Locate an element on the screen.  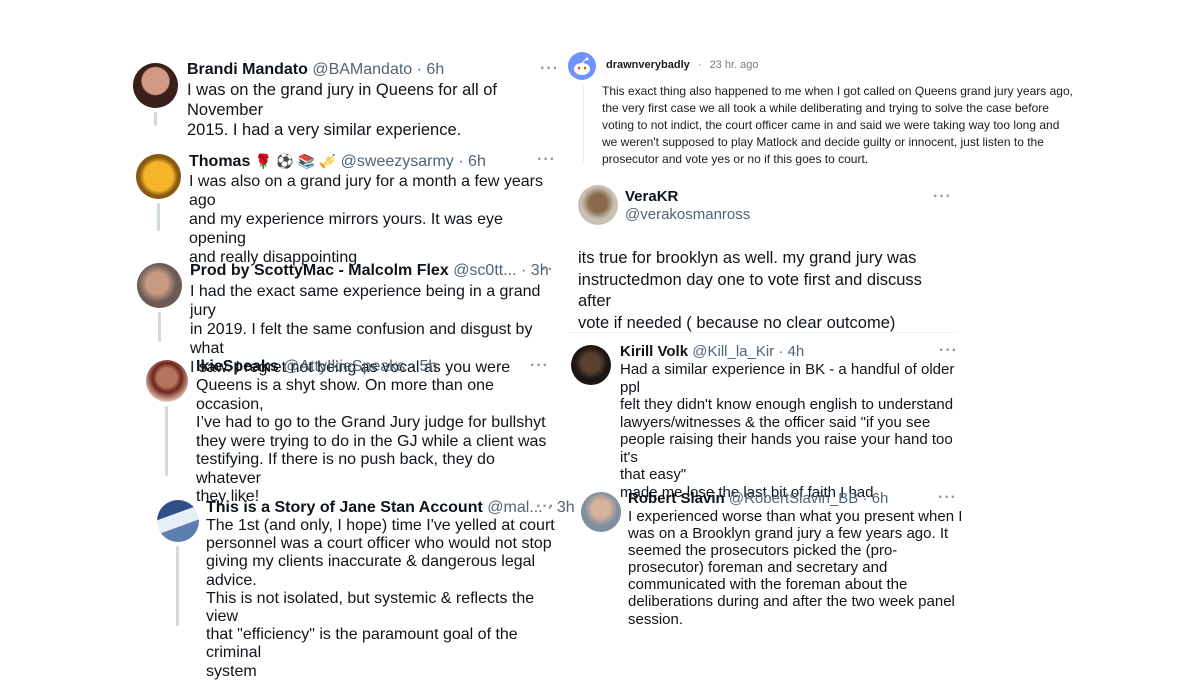
tweet-header: Robert Slavin @RobertSlavin_BB · 6h is located at coordinates (758, 499).